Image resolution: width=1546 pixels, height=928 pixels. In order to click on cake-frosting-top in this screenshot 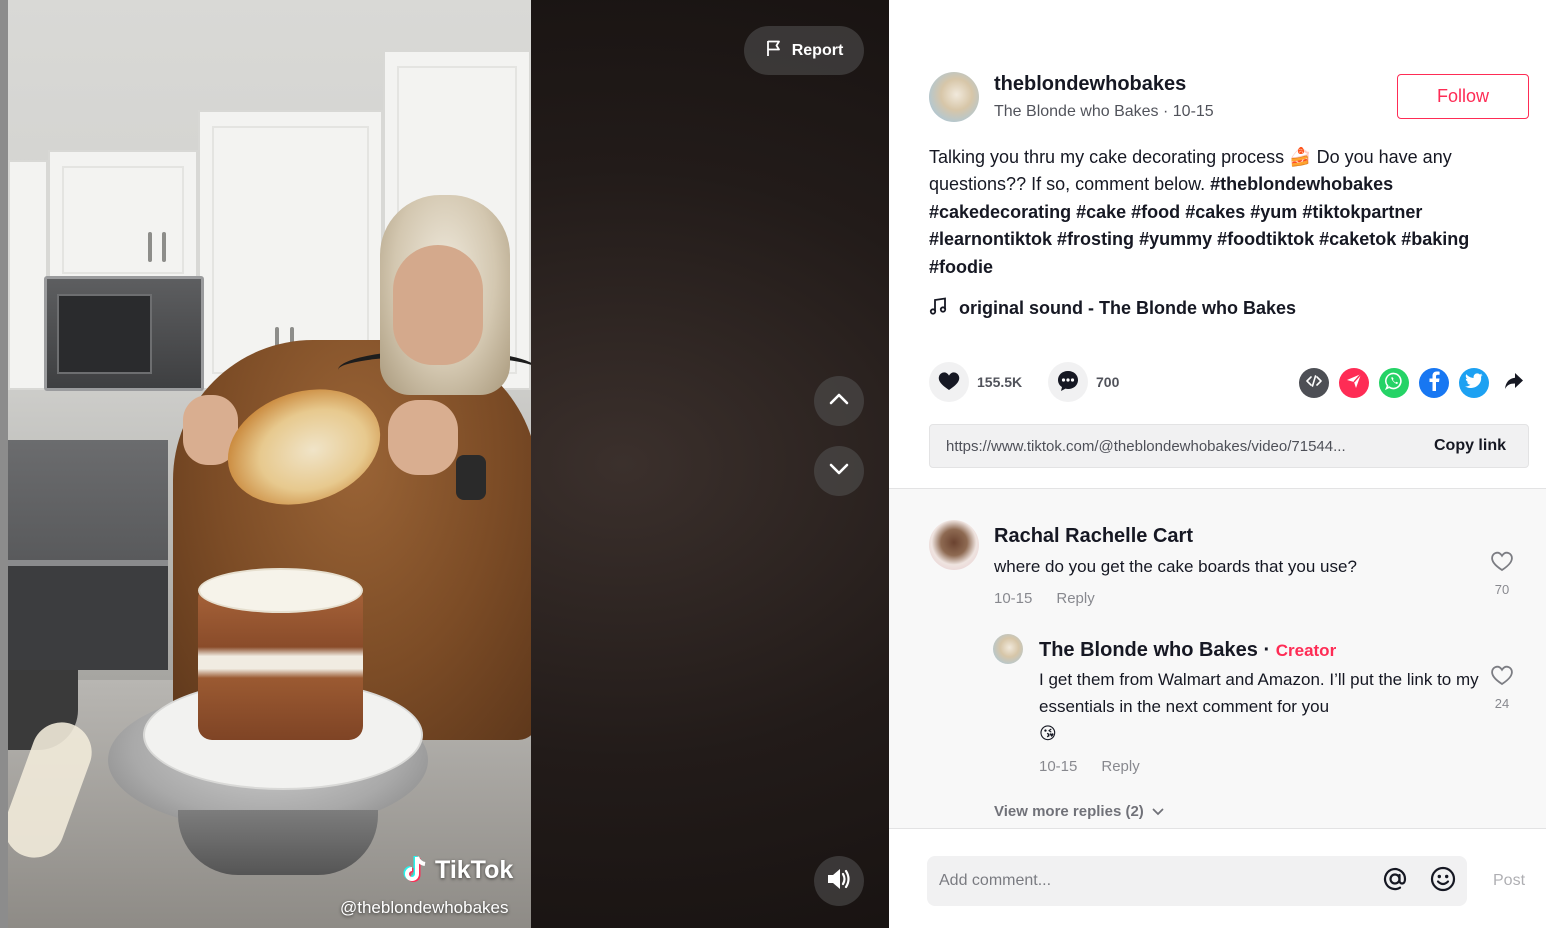, I will do `click(280, 590)`.